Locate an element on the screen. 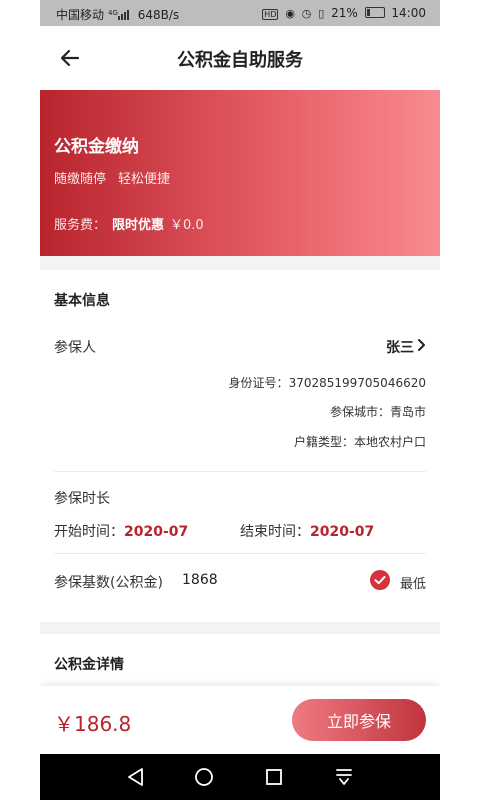 The width and height of the screenshot is (480, 800). insured-name: 张三 is located at coordinates (400, 347).